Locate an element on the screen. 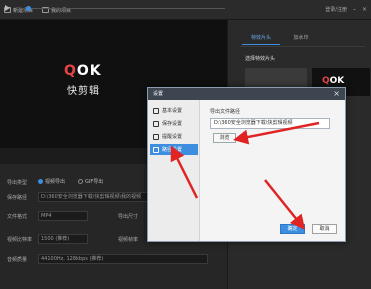 This screenshot has width=371, height=289. arrow-to-path-settings is located at coordinates (184, 172).